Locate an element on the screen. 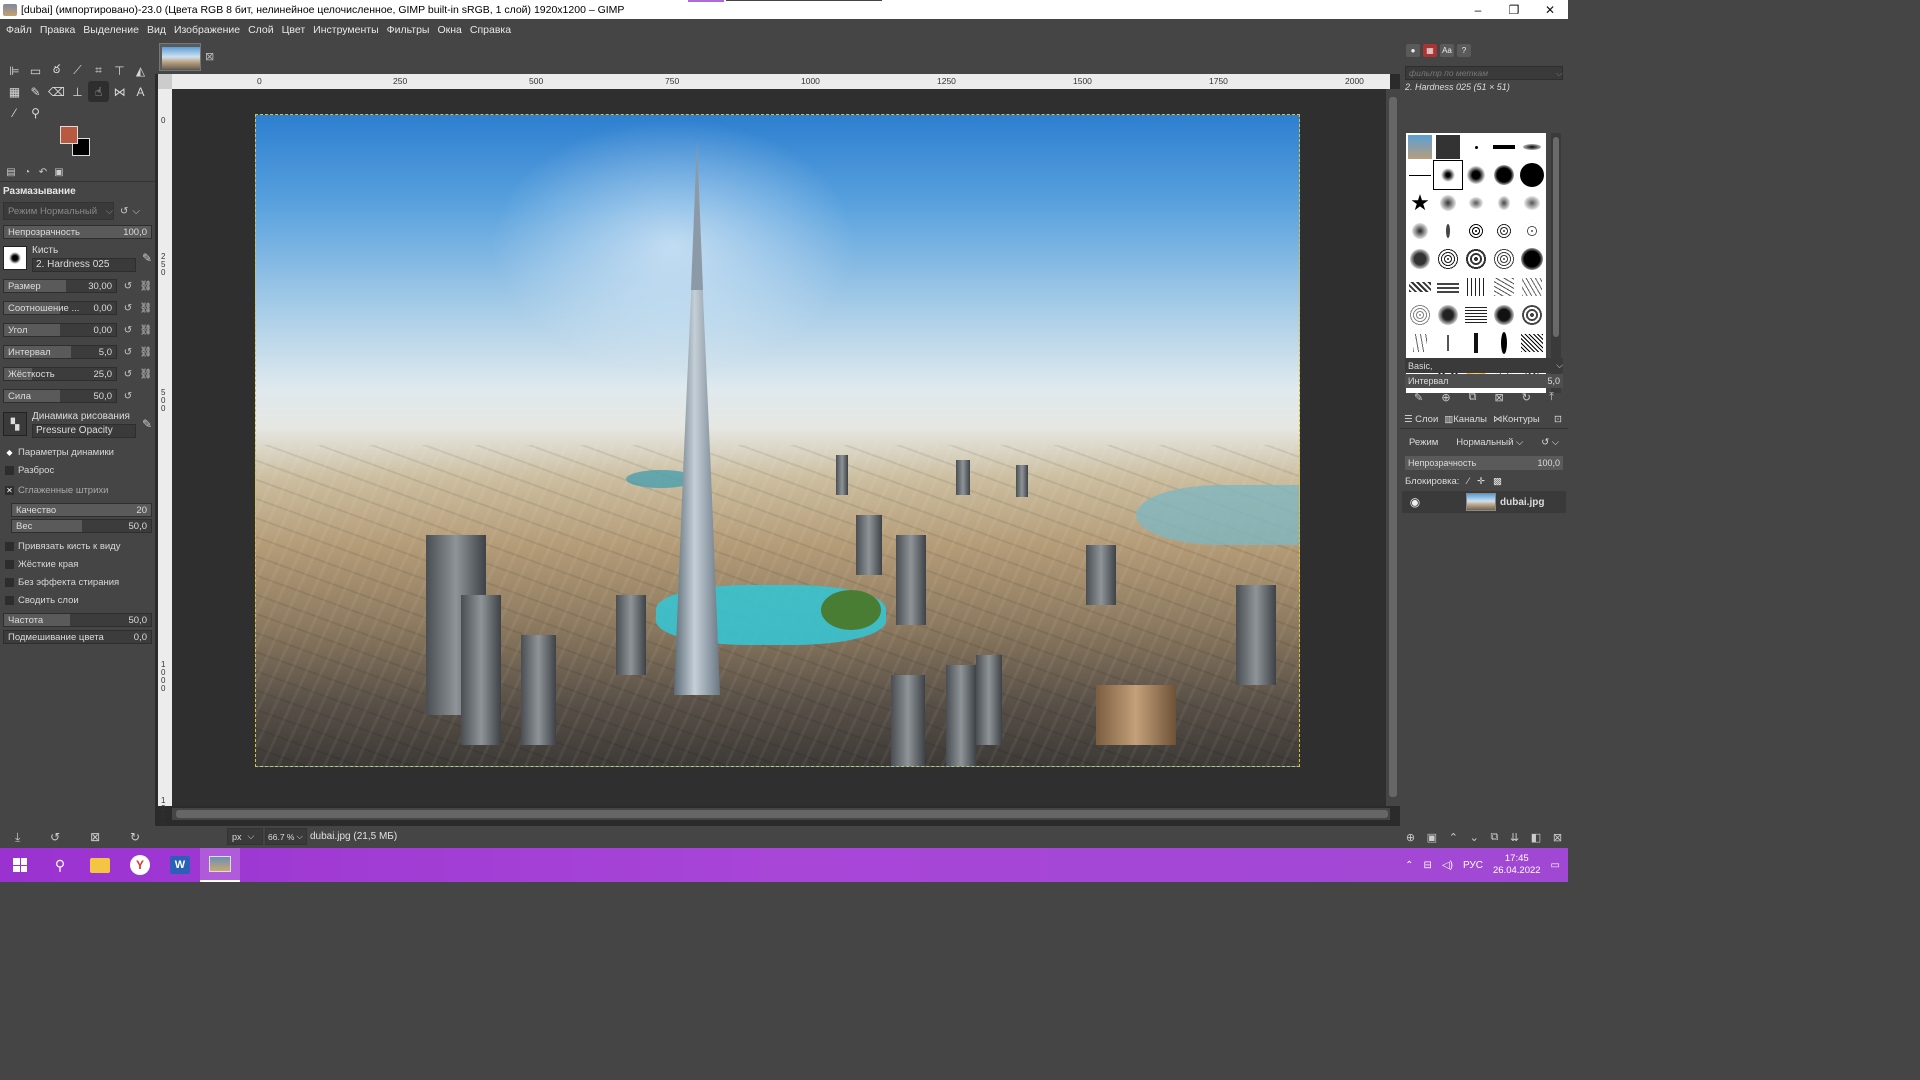  device-status-tab-icon: ◔ is located at coordinates (27, 174).